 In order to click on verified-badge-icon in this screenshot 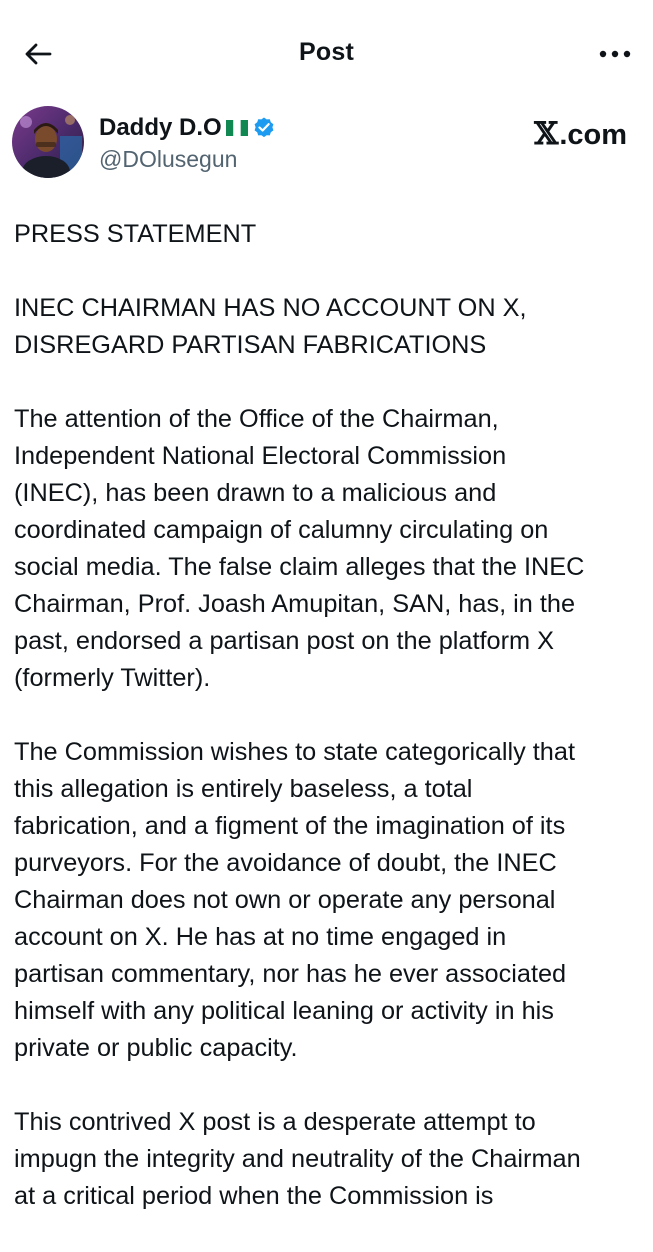, I will do `click(264, 127)`.